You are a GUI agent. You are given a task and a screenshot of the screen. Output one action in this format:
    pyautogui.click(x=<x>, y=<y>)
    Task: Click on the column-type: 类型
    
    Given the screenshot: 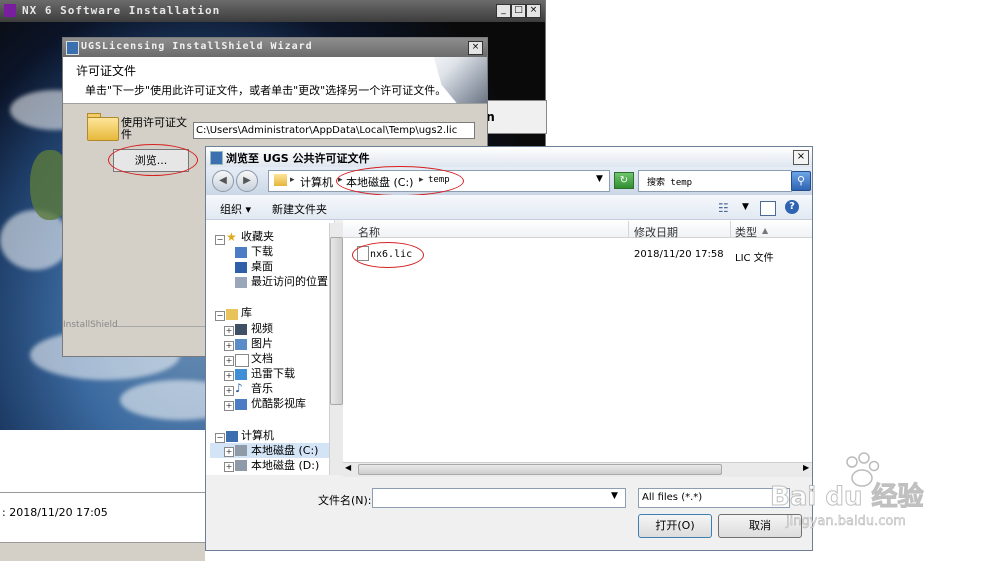 What is the action you would take?
    pyautogui.click(x=746, y=232)
    